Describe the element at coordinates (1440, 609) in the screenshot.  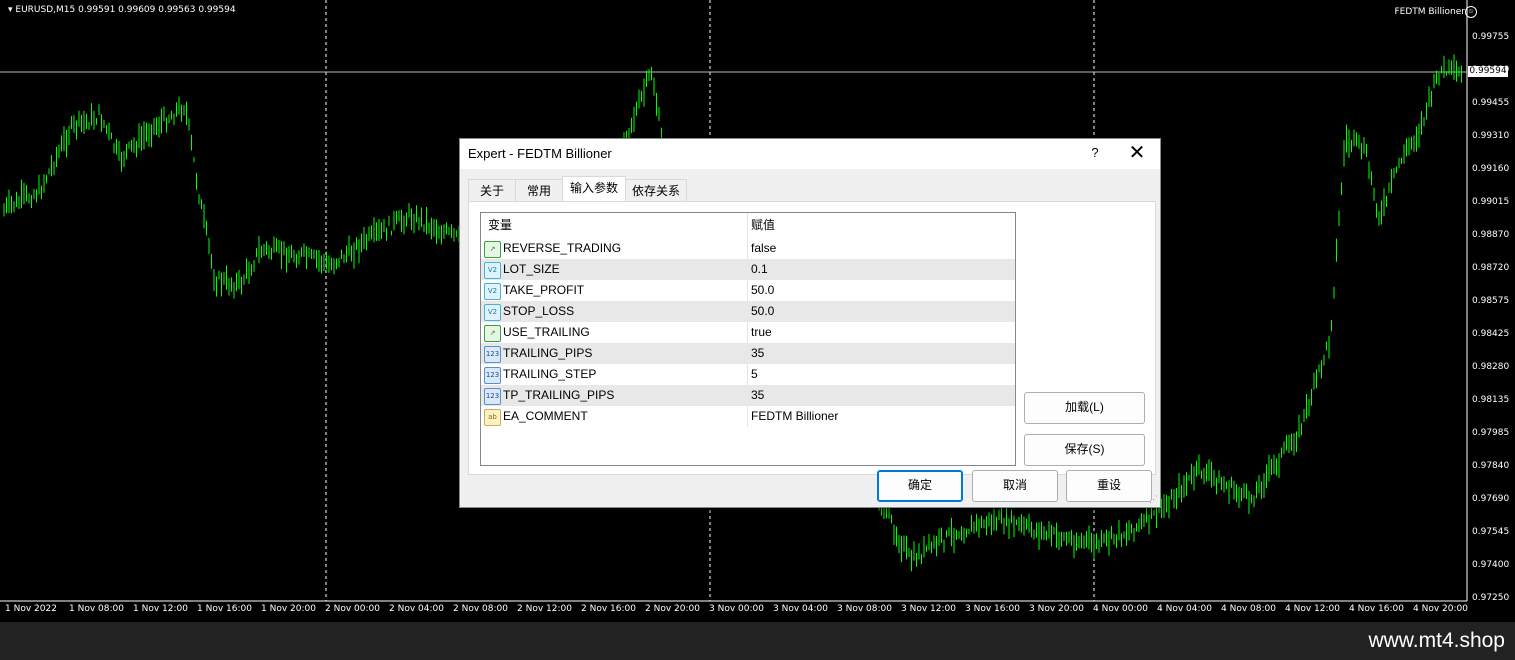
I see `time-tick-label: 4 Nov 20:00` at that location.